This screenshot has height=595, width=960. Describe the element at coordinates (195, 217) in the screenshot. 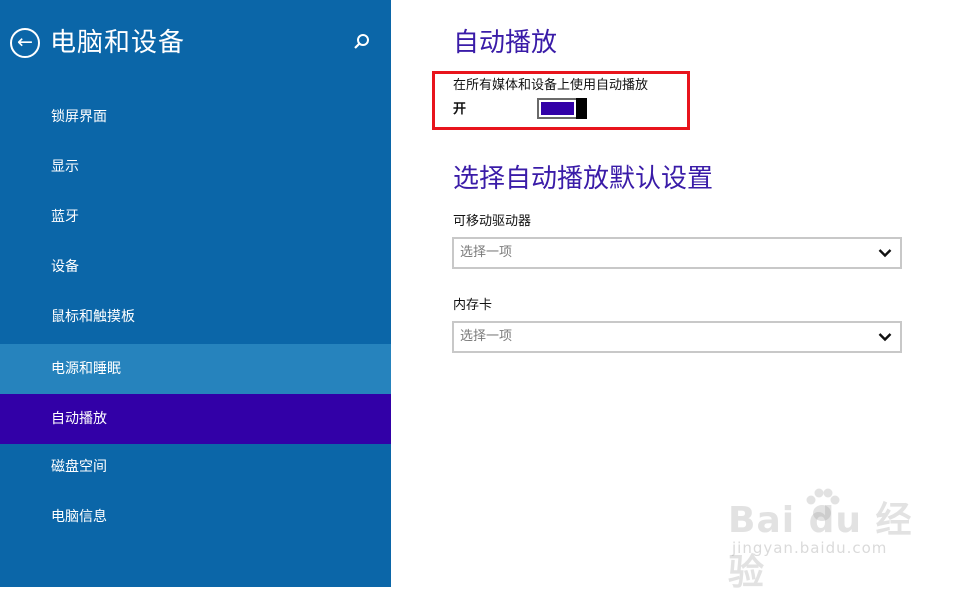

I see `sidebar-item-bluetooth: 蓝牙` at that location.